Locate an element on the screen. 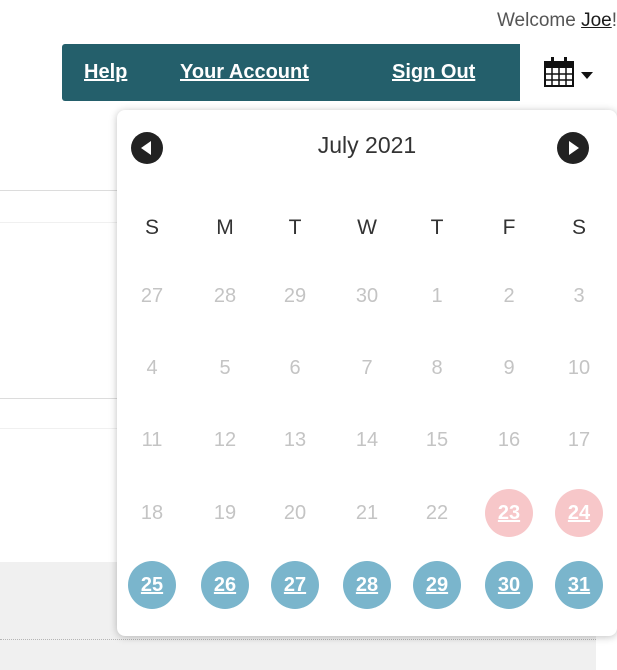 Image resolution: width=617 pixels, height=670 pixels. calendar-day-link: 23 is located at coordinates (509, 513).